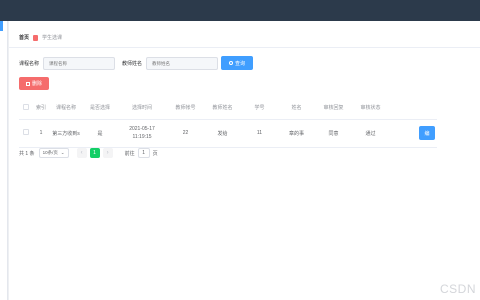 The height and width of the screenshot is (300, 480). Describe the element at coordinates (296, 133) in the screenshot. I see `cell-student-name: 章的事` at that location.